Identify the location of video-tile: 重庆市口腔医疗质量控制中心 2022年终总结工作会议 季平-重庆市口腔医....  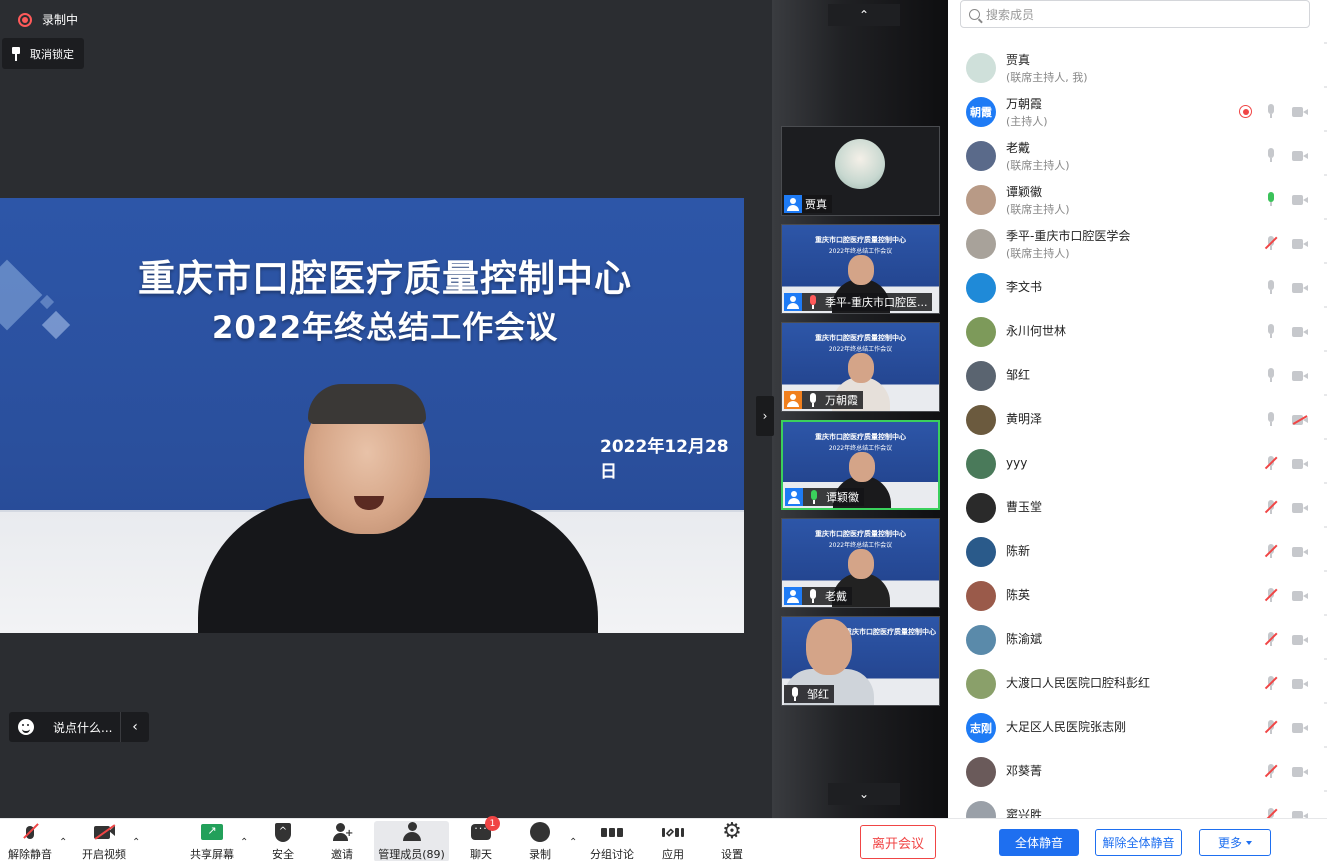
(860, 269).